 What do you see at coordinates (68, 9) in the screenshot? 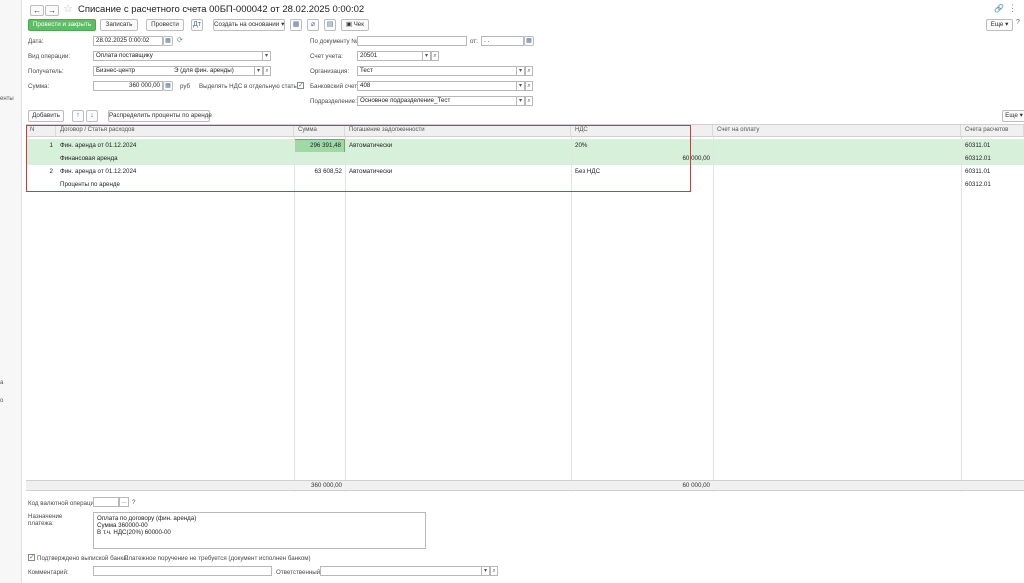
I see `favorite-star-icon: ☆` at bounding box center [68, 9].